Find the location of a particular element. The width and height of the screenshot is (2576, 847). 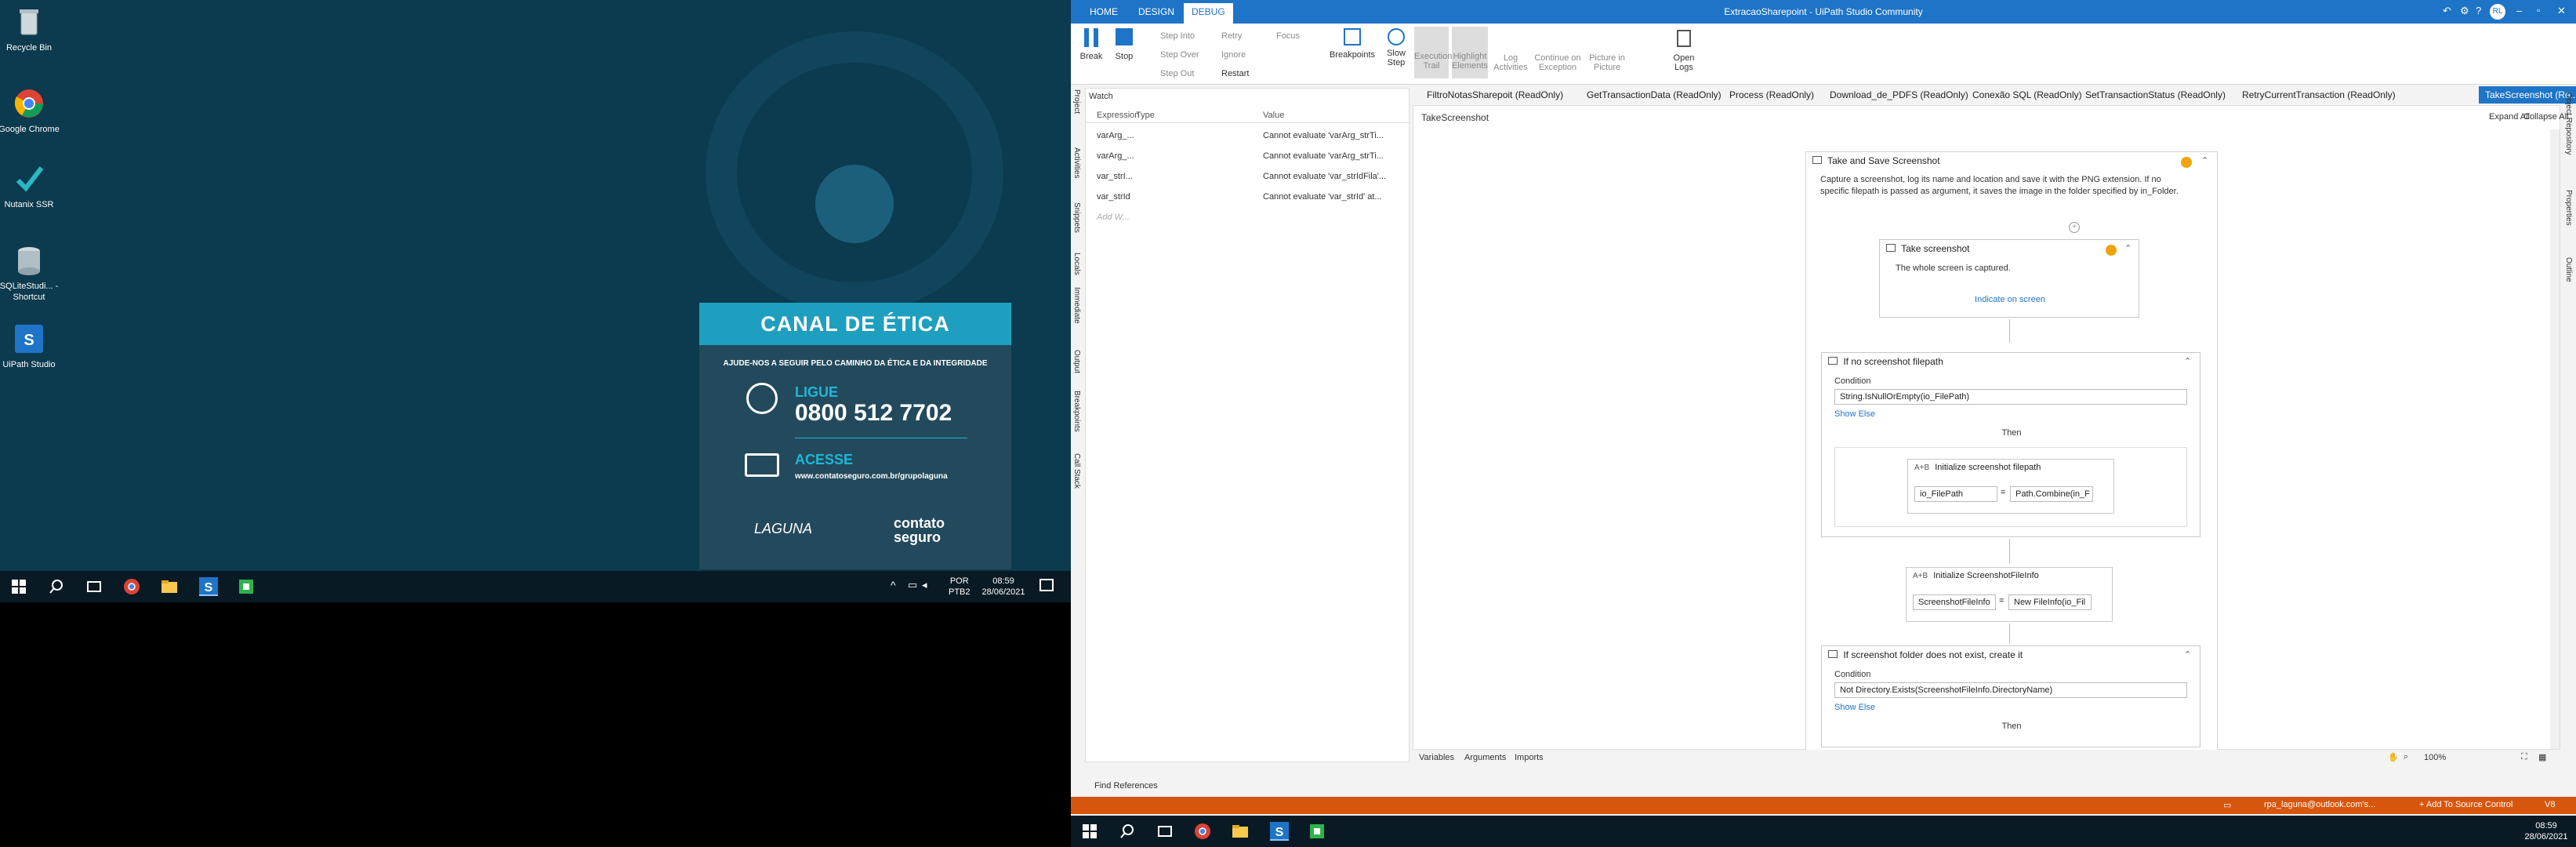

picture-in-picture-button: Picture in Picture is located at coordinates (1607, 49).